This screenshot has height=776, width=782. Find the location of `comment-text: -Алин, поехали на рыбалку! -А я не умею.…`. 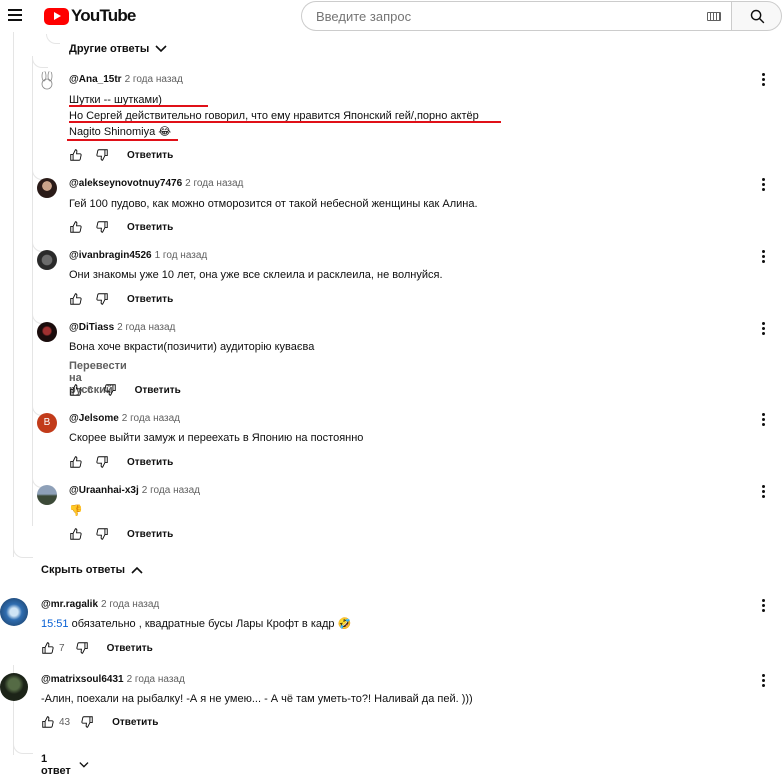

comment-text: -Алин, поехали на рыбалку! -А я не умею.… is located at coordinates (257, 699).